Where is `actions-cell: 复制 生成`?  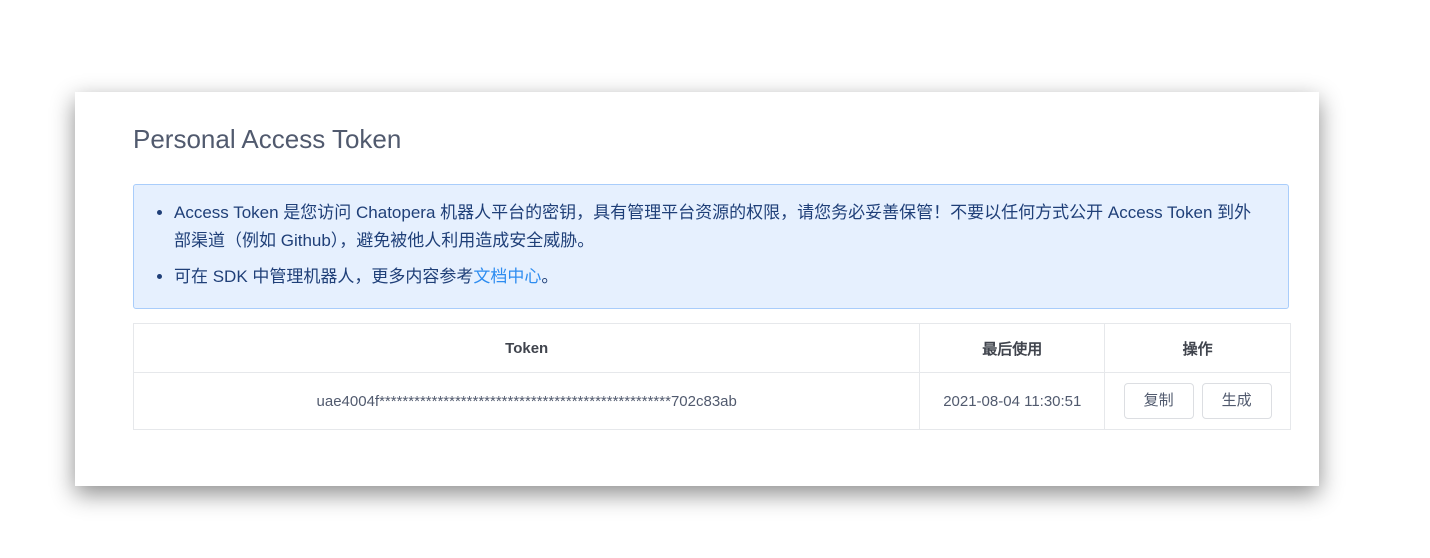
actions-cell: 复制 生成 is located at coordinates (1197, 401).